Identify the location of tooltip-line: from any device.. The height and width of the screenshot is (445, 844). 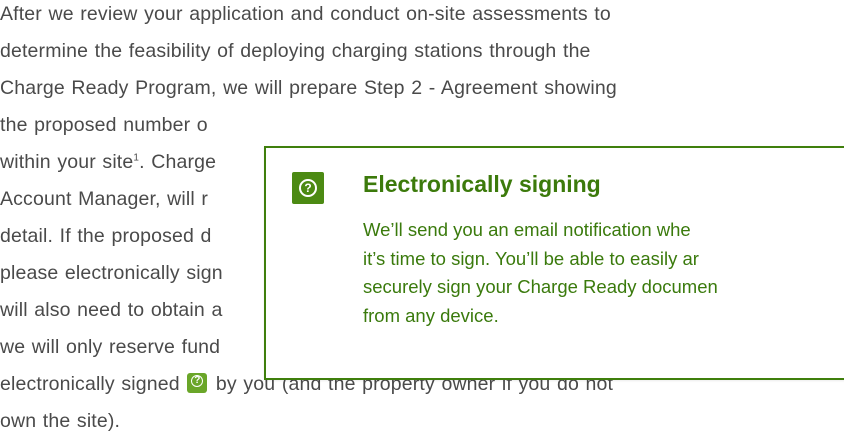
(431, 315).